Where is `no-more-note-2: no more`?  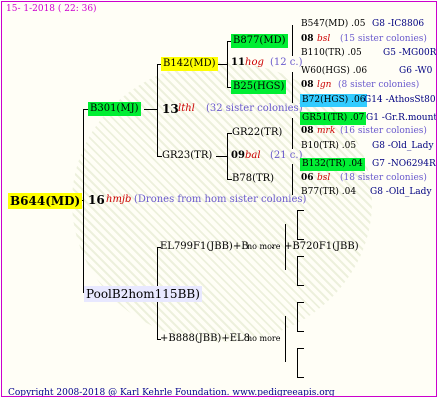
no-more-note-2: no more is located at coordinates (264, 338).